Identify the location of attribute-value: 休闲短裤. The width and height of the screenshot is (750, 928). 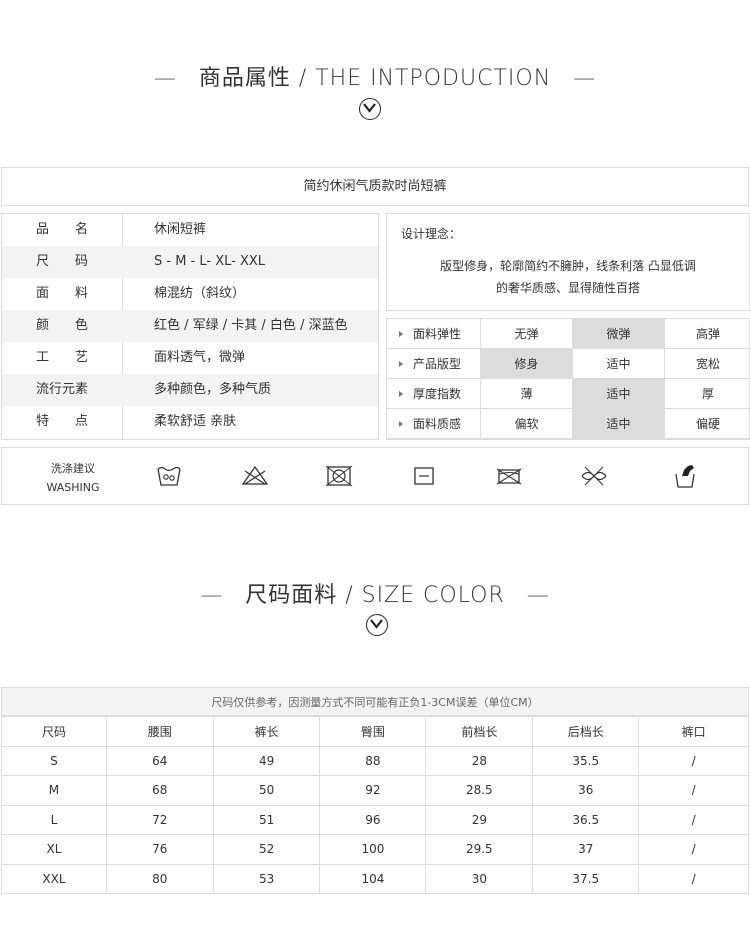
(180, 229).